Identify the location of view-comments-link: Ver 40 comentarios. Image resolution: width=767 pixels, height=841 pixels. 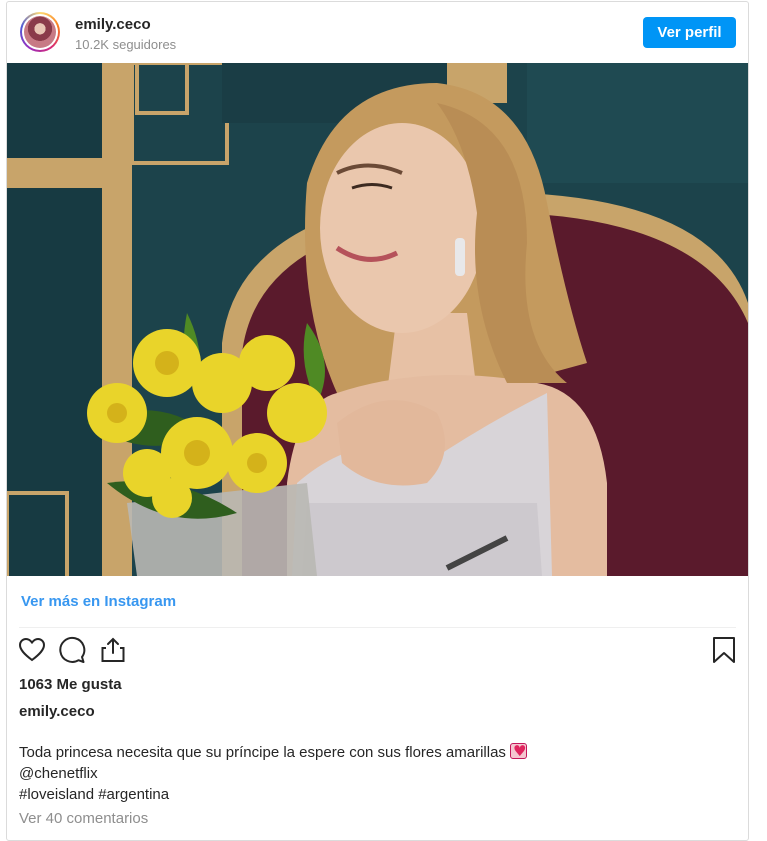
(83, 818).